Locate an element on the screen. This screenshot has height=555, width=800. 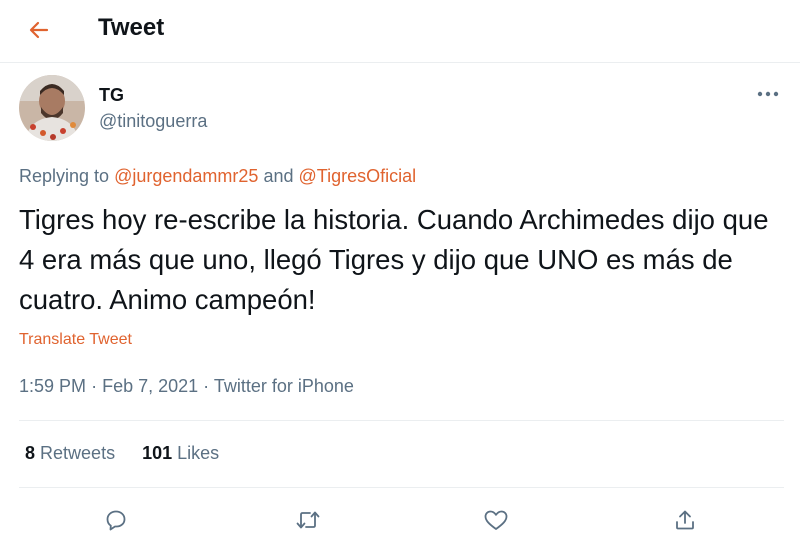
author-name: TG is located at coordinates (111, 95).